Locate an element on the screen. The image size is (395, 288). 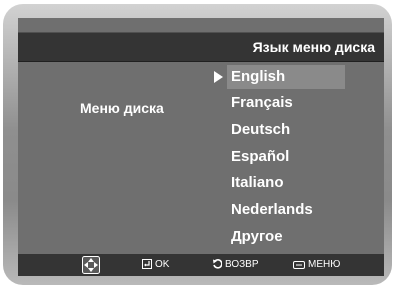
title-bar: Язык меню диска is located at coordinates (201, 47).